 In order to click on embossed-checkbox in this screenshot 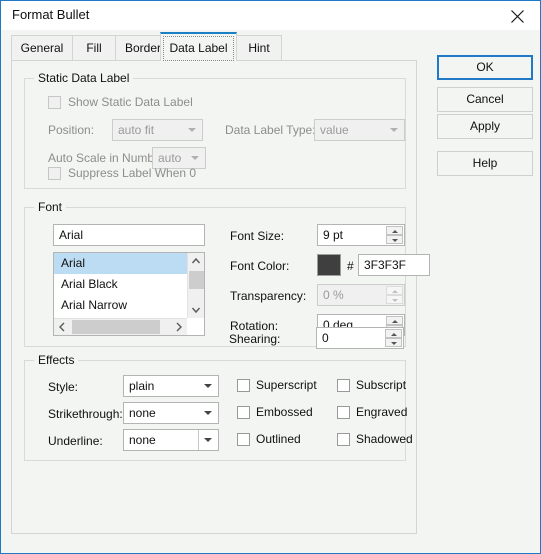, I will do `click(243, 412)`.